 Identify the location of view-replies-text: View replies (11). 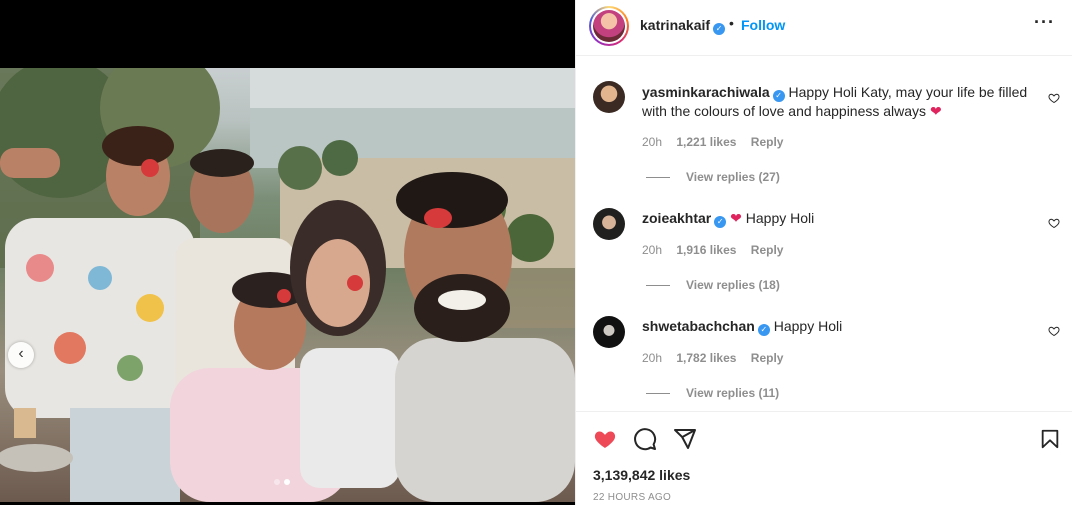
(733, 393).